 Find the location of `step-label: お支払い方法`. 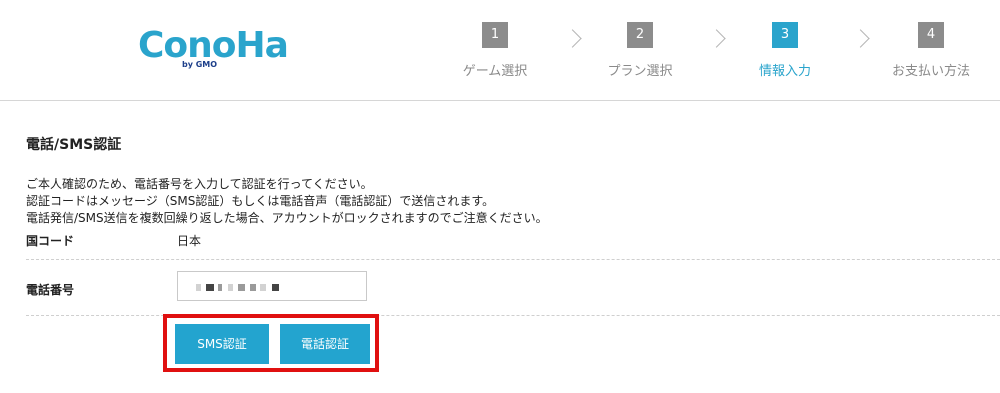

step-label: お支払い方法 is located at coordinates (930, 71).